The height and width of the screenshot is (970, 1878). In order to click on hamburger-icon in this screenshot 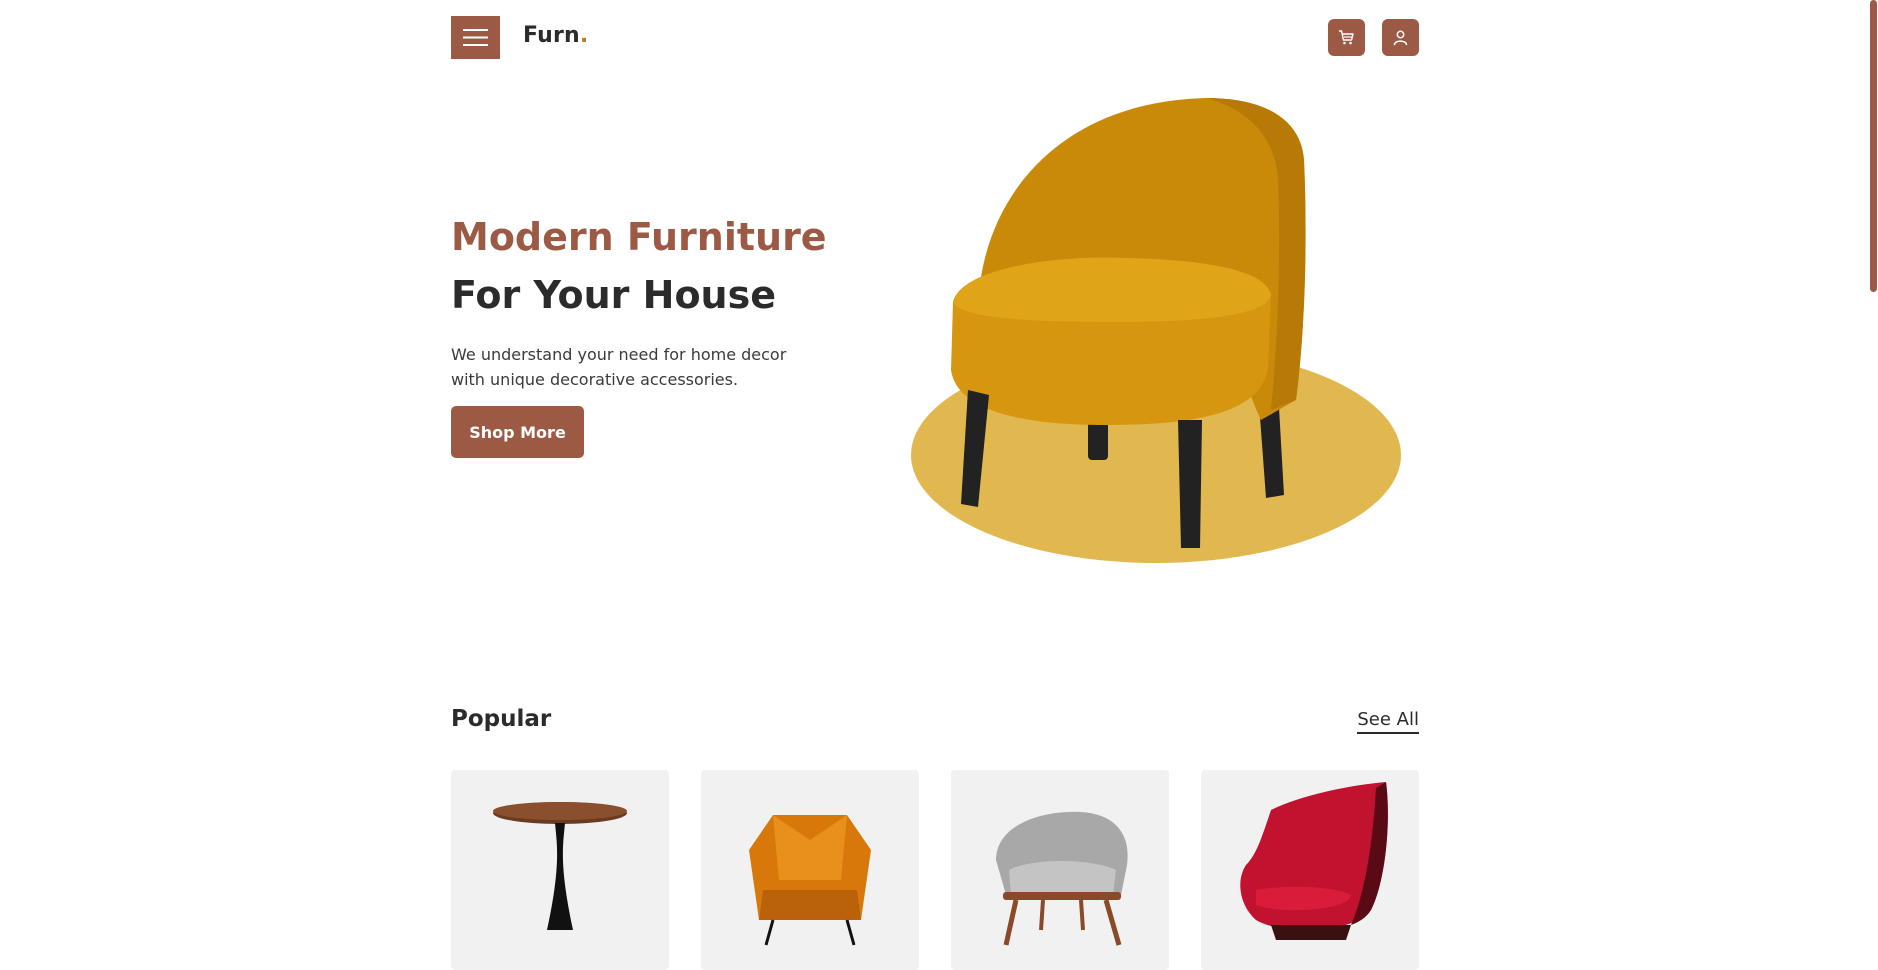, I will do `click(475, 37)`.